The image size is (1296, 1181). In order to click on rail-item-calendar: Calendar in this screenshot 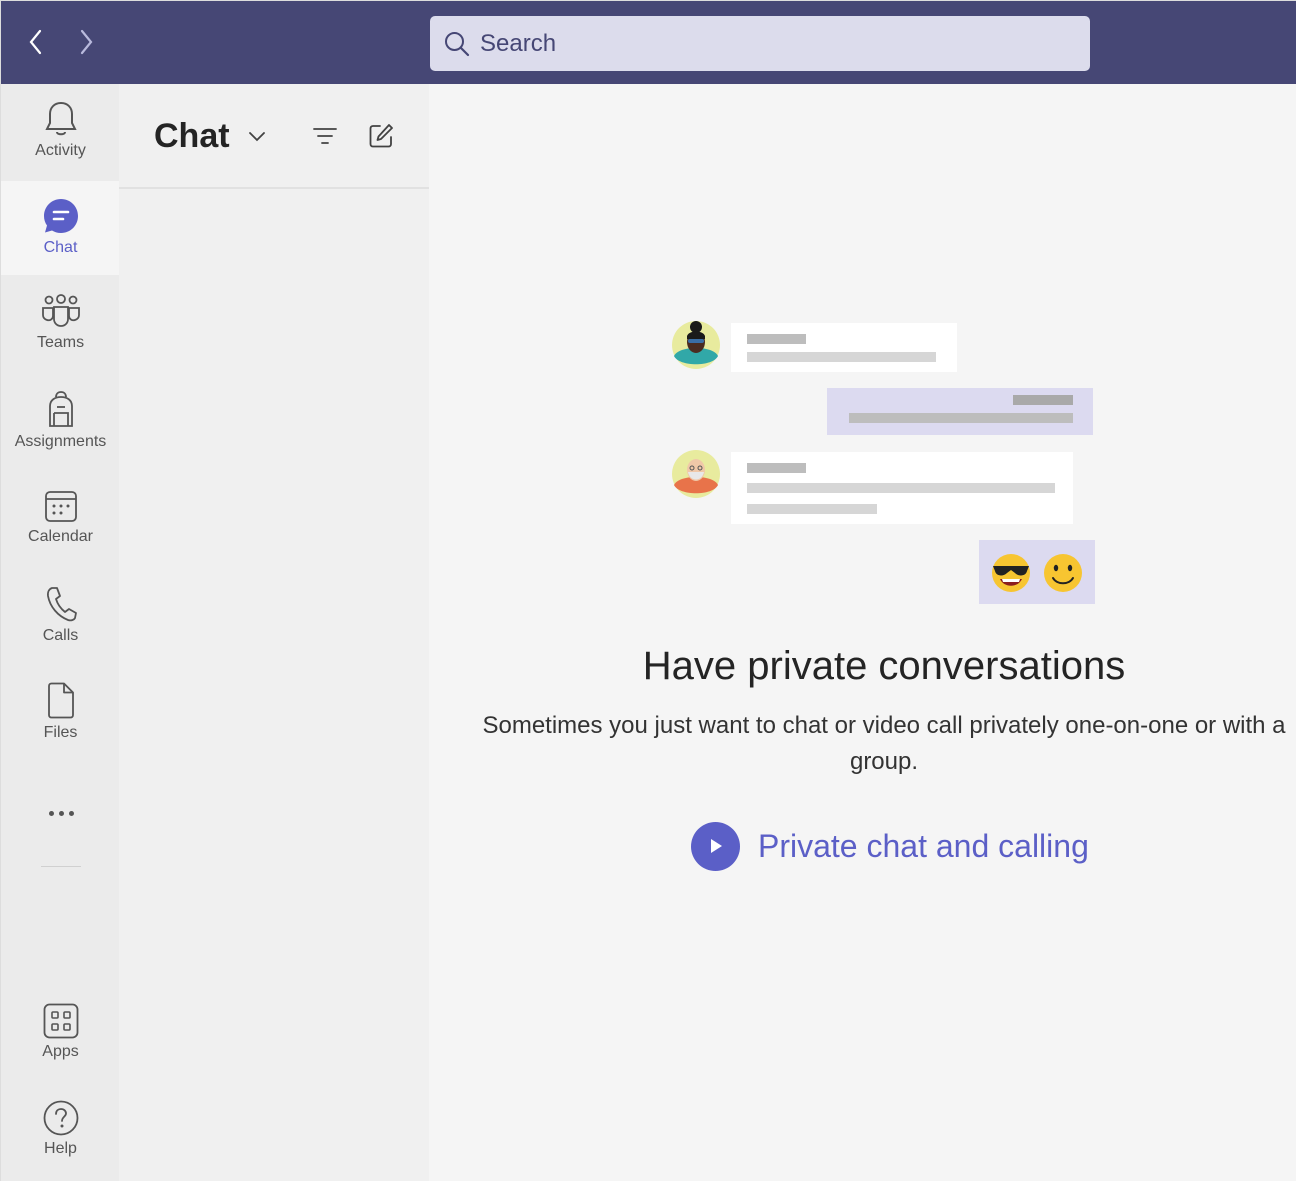, I will do `click(60, 519)`.